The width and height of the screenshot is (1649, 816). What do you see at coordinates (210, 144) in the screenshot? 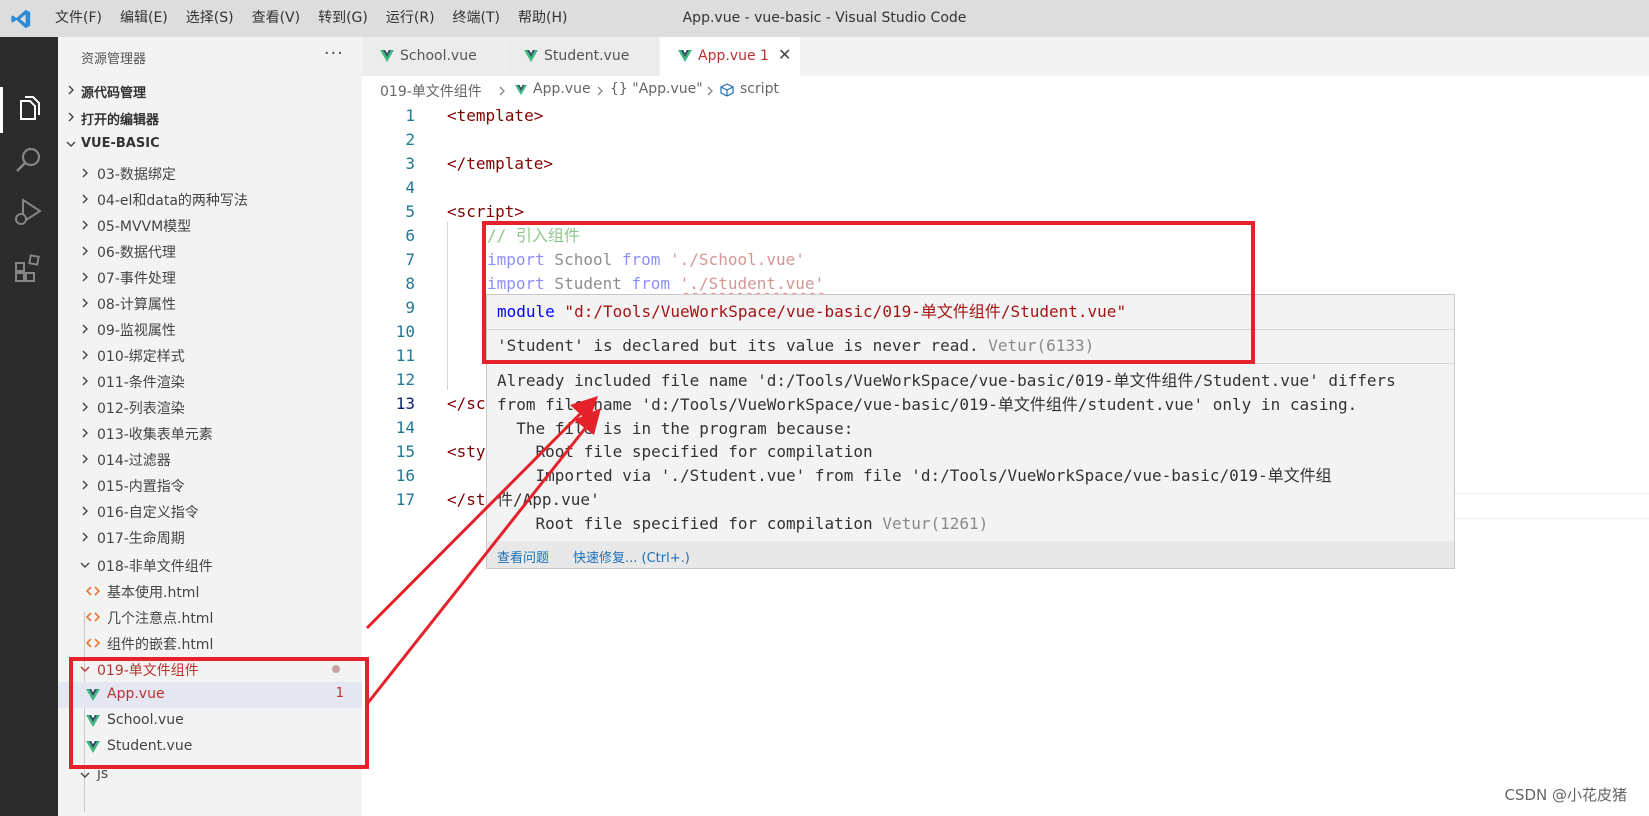
I see `section-workspace: VUE-BASIC` at bounding box center [210, 144].